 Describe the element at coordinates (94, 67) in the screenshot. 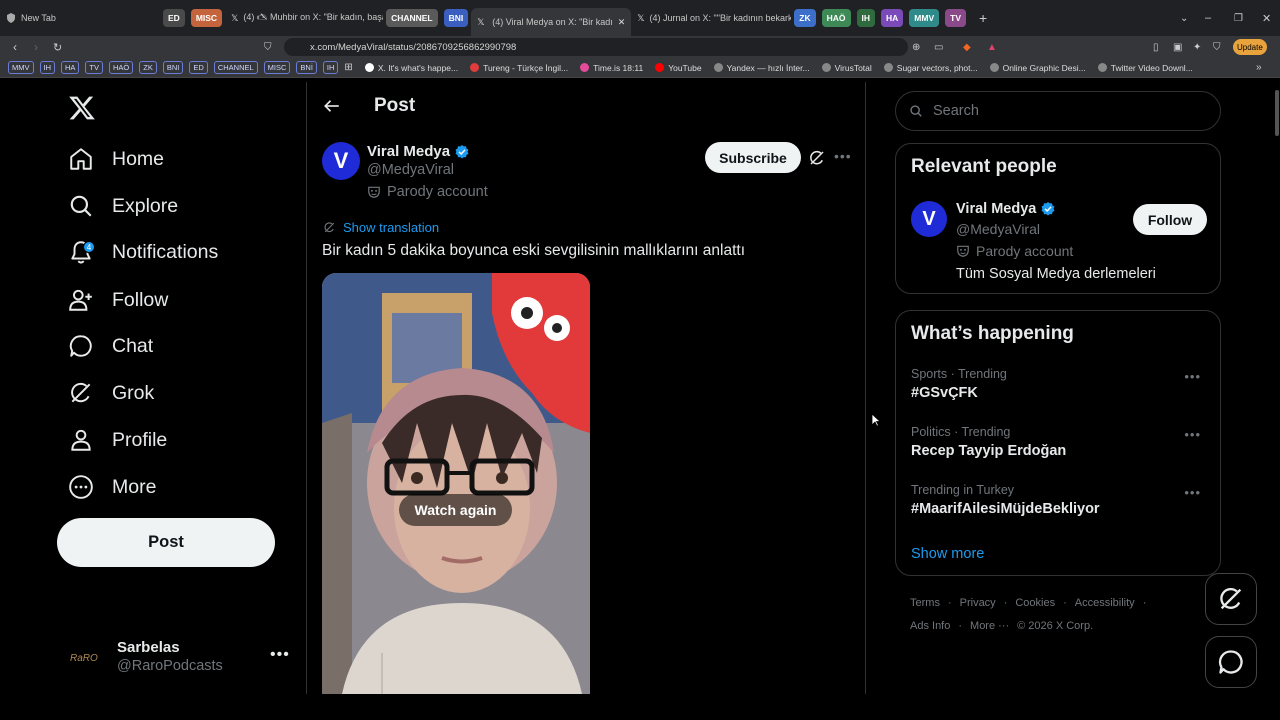

I see `bookmark-folder-tv: TV` at that location.